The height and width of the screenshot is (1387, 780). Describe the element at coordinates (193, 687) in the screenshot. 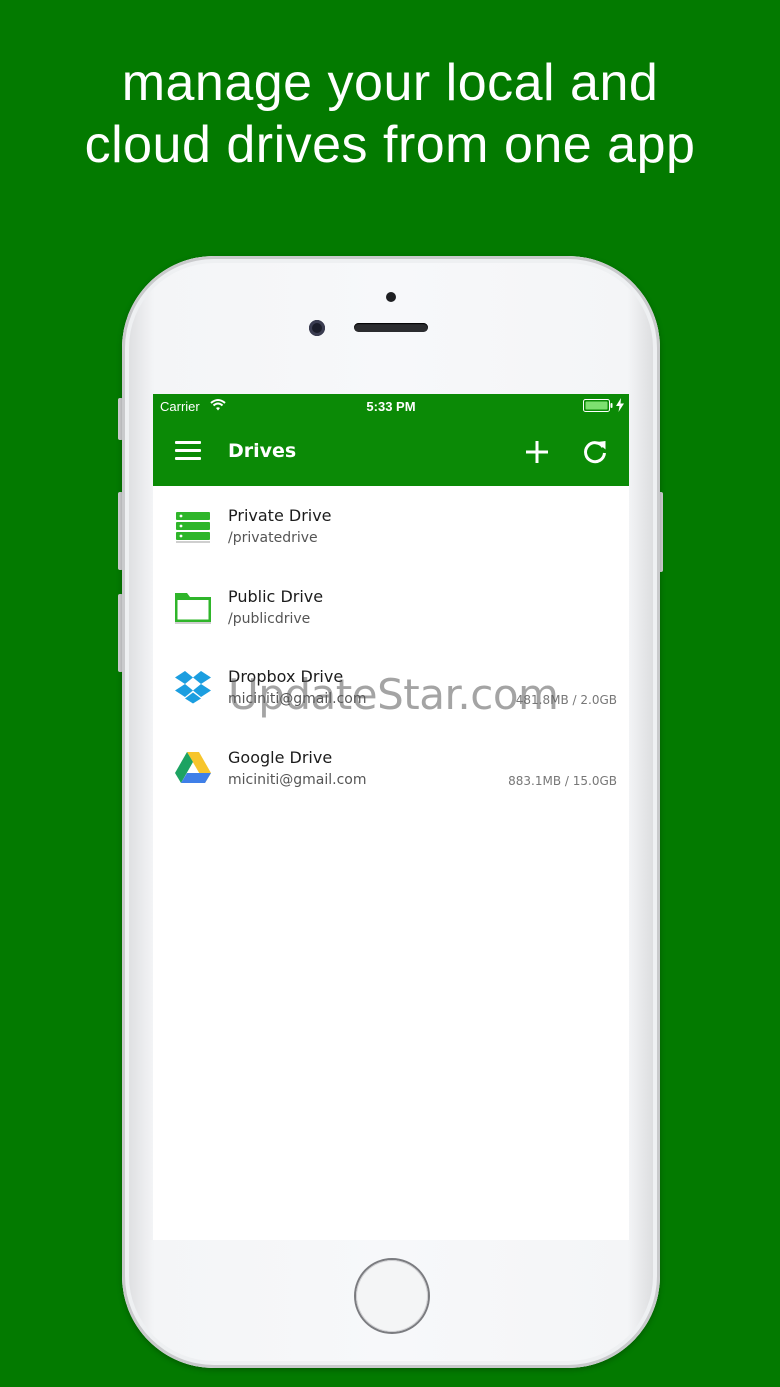

I see `dropbox-icon` at that location.